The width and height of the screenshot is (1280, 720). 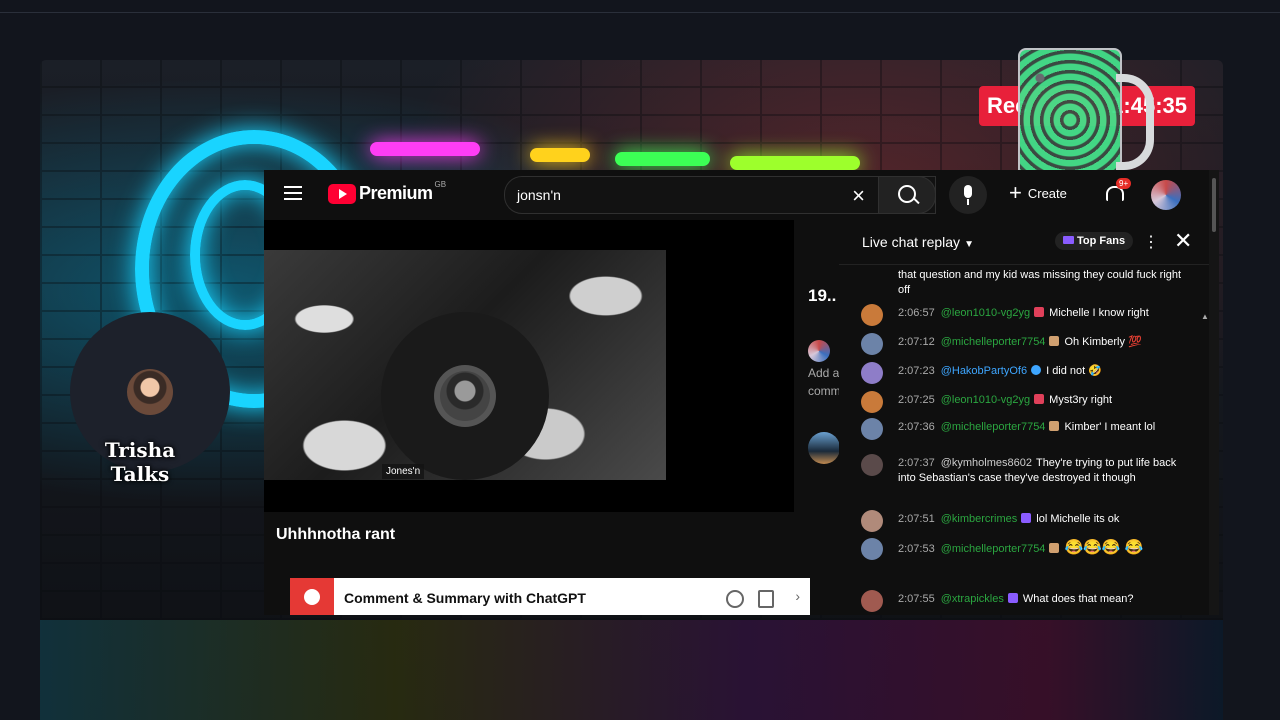 What do you see at coordinates (1015, 192) in the screenshot?
I see `plus-icon: +` at bounding box center [1015, 192].